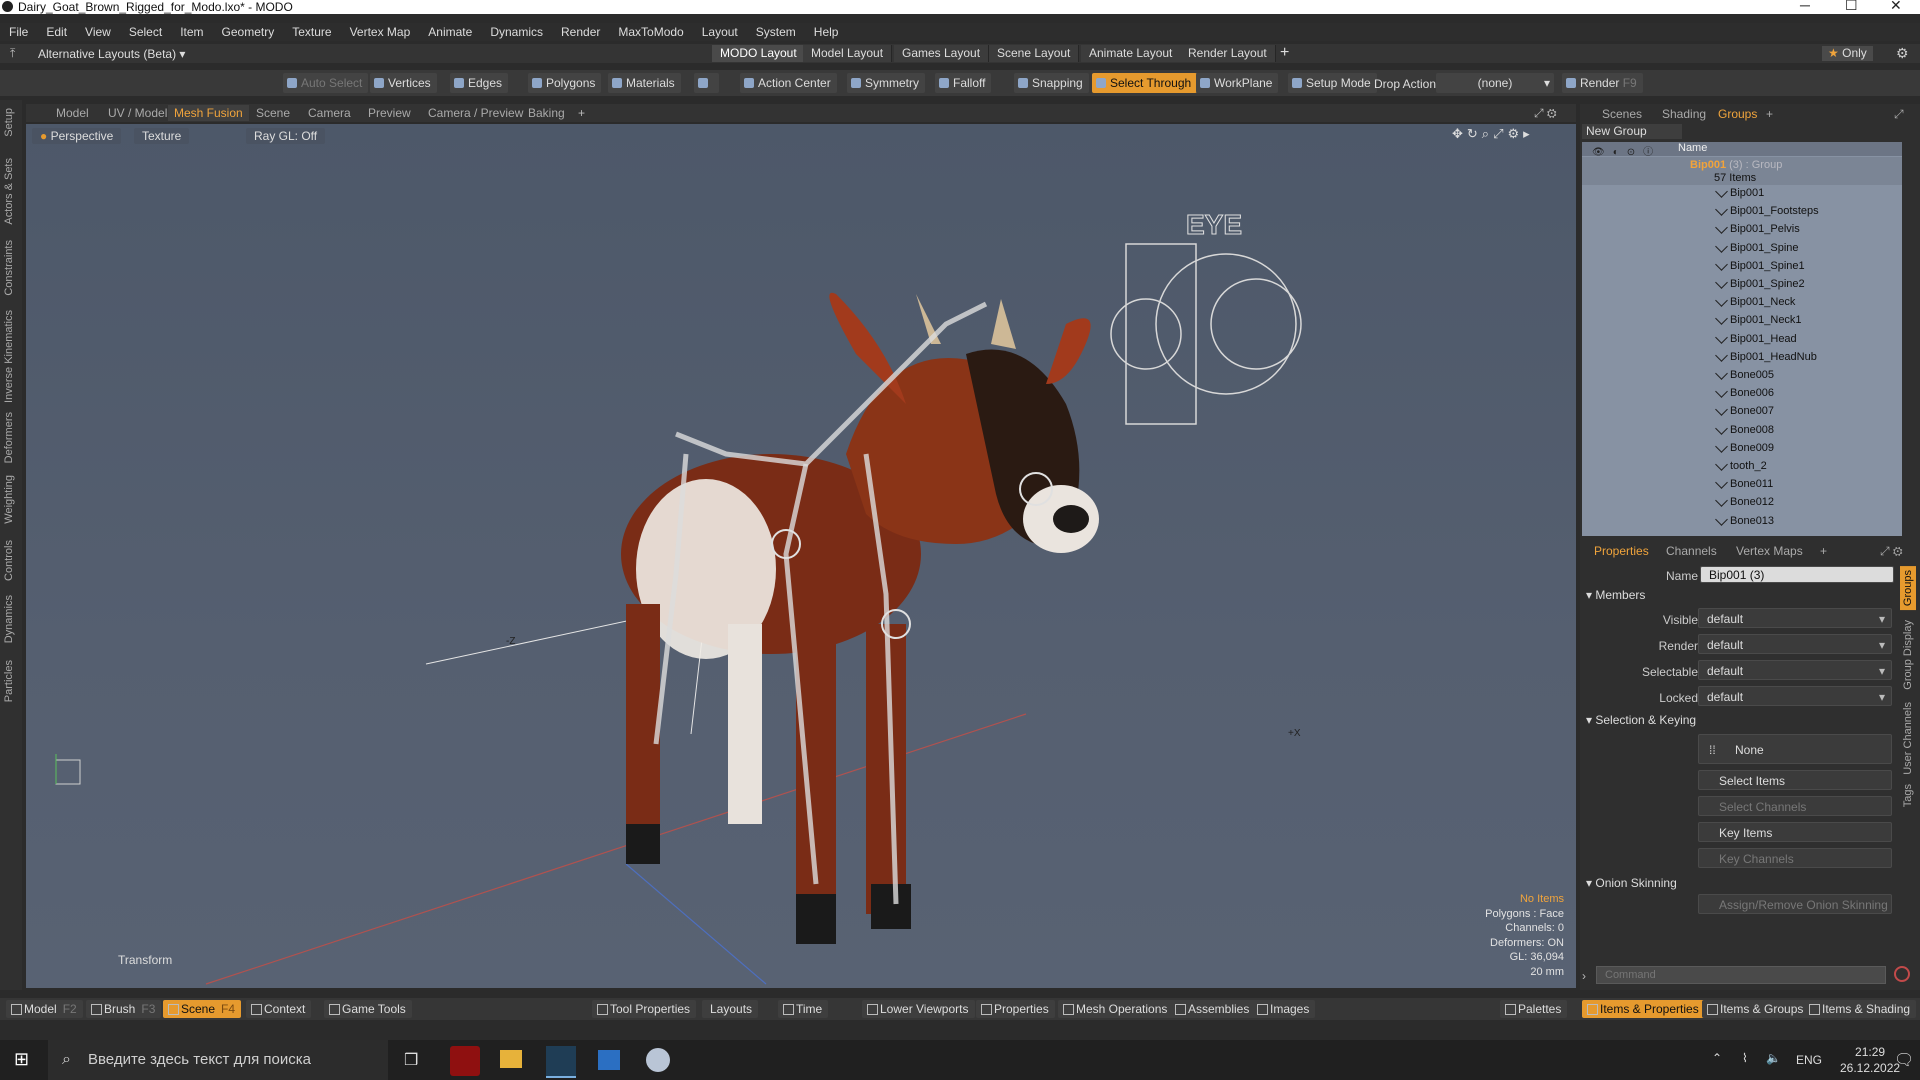 The height and width of the screenshot is (1080, 1920). Describe the element at coordinates (1797, 574) in the screenshot. I see `group-name-input: Bip001 (3)` at that location.